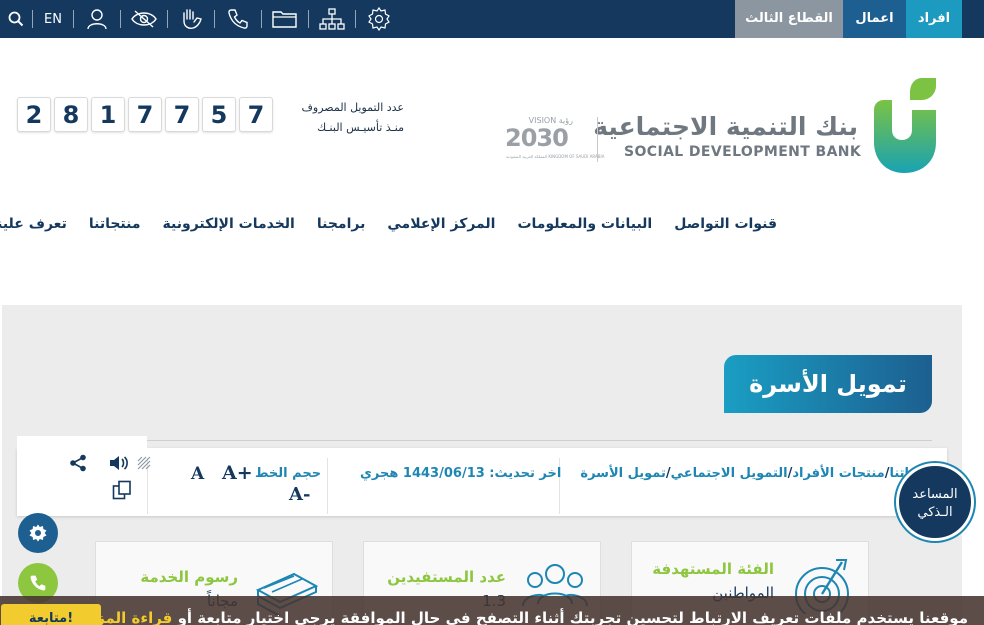 This screenshot has width=984, height=625. What do you see at coordinates (874, 19) in the screenshot?
I see `segment-business: اعمال` at bounding box center [874, 19].